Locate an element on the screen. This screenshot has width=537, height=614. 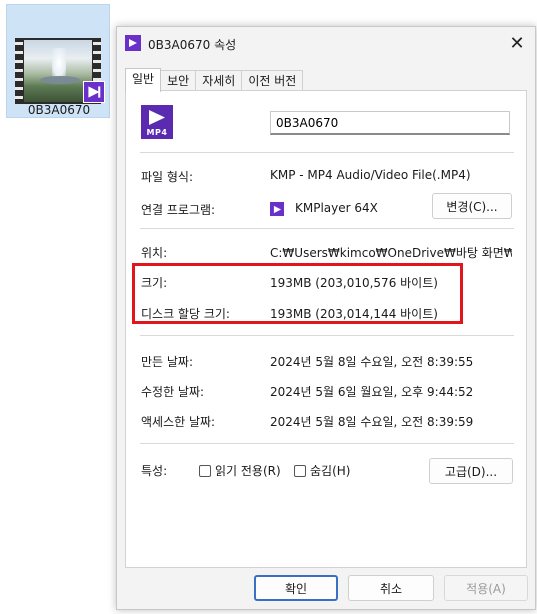
size-highlight-box is located at coordinates (297, 293).